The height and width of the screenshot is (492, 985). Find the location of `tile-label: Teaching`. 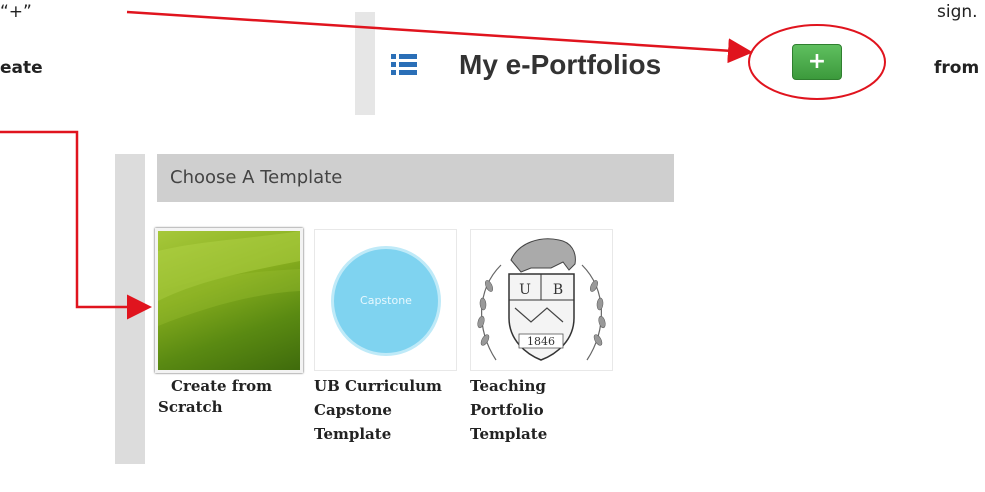

tile-label: Teaching is located at coordinates (508, 386).